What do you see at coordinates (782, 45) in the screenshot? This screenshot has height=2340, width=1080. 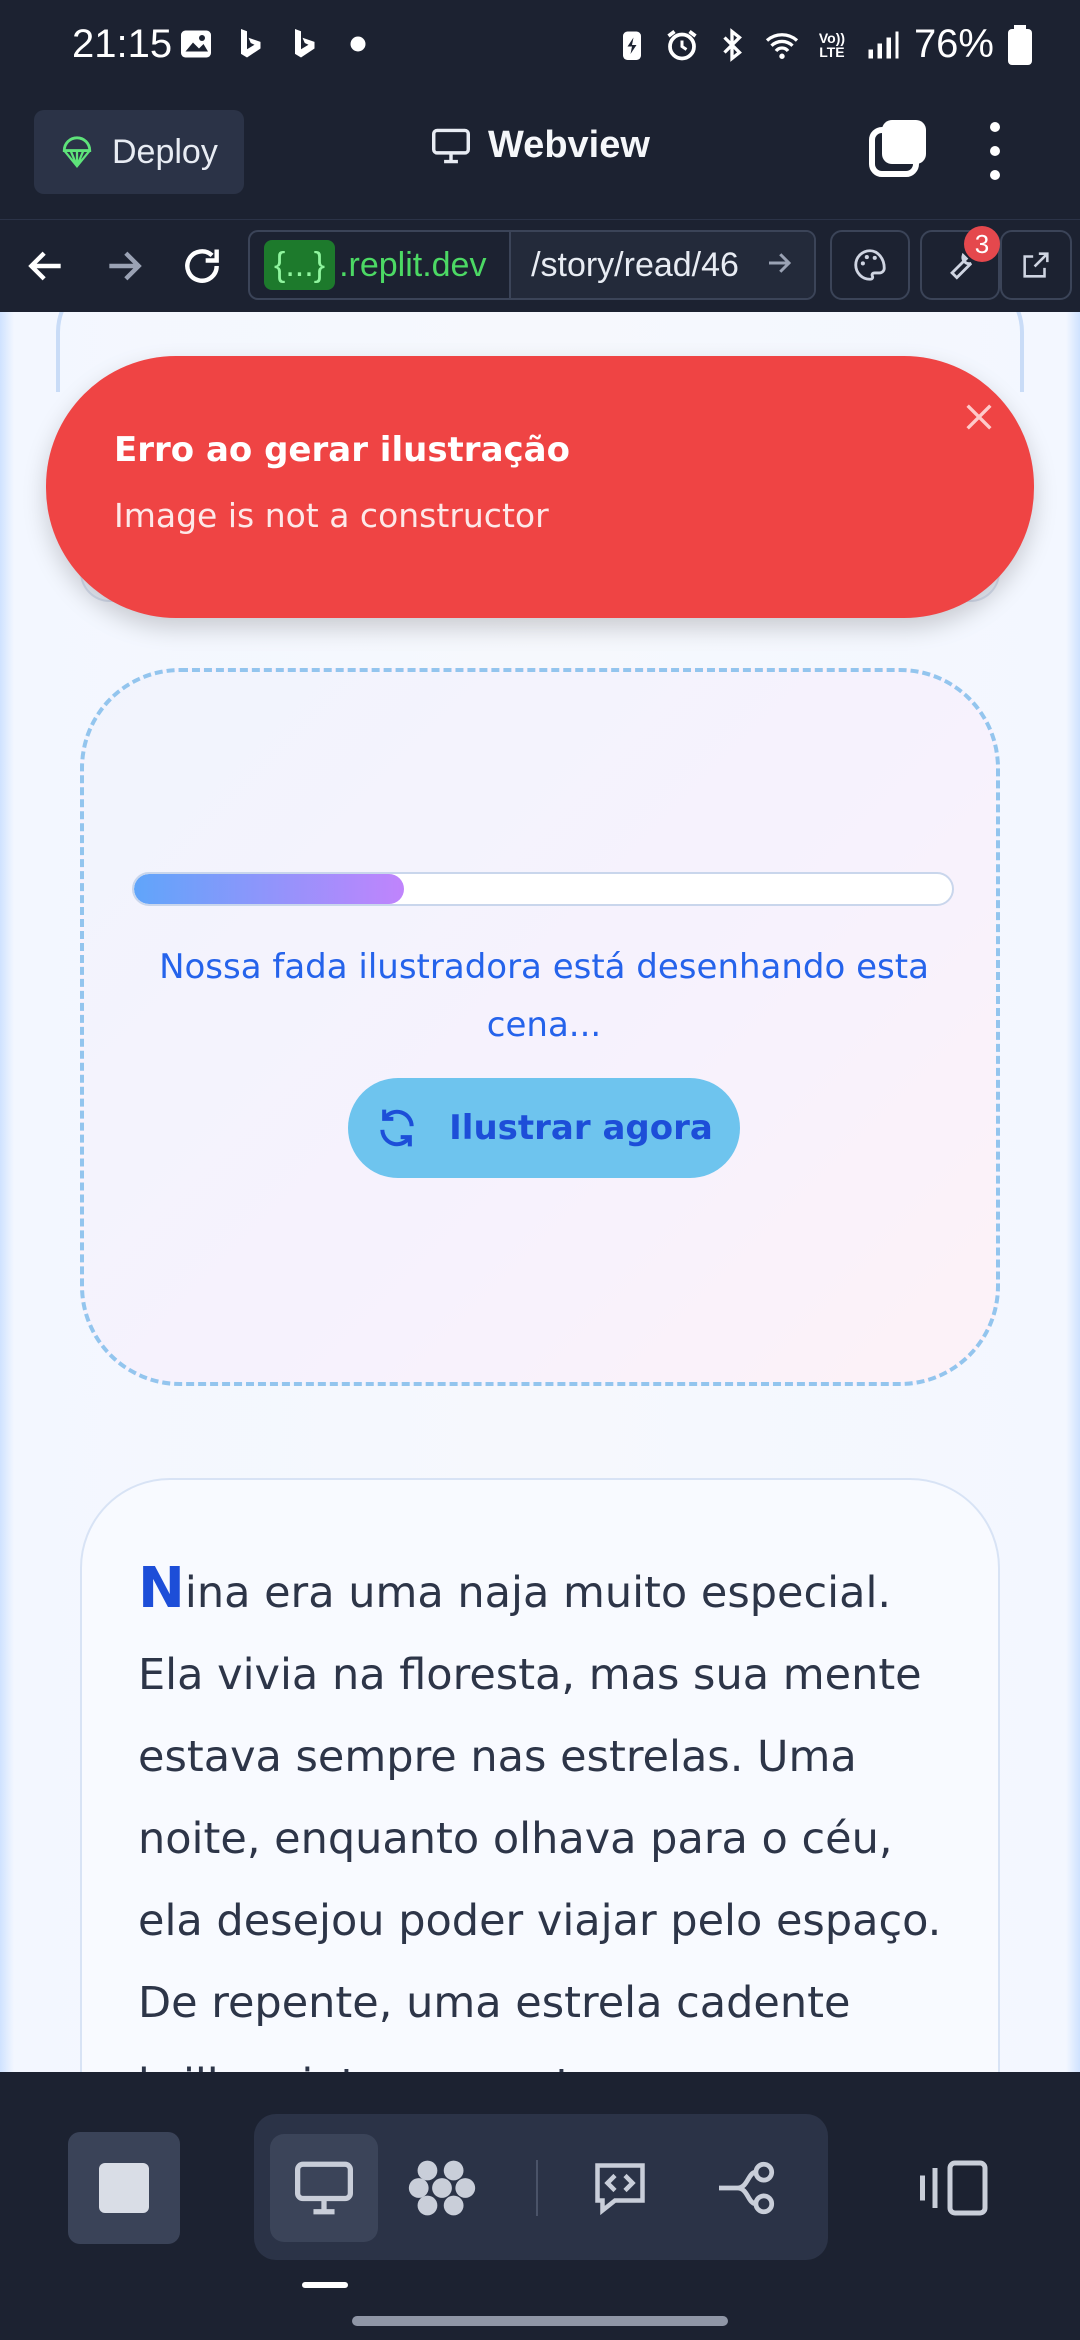 I see `wifi-icon` at bounding box center [782, 45].